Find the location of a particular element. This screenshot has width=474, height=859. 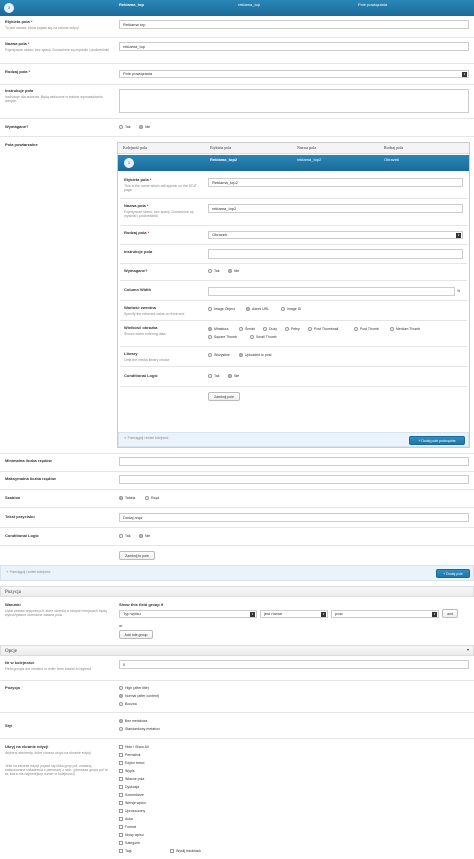

sub-field-row: 1 Reklama_top2 reklama_top2 Obrazek is located at coordinates (293, 163).